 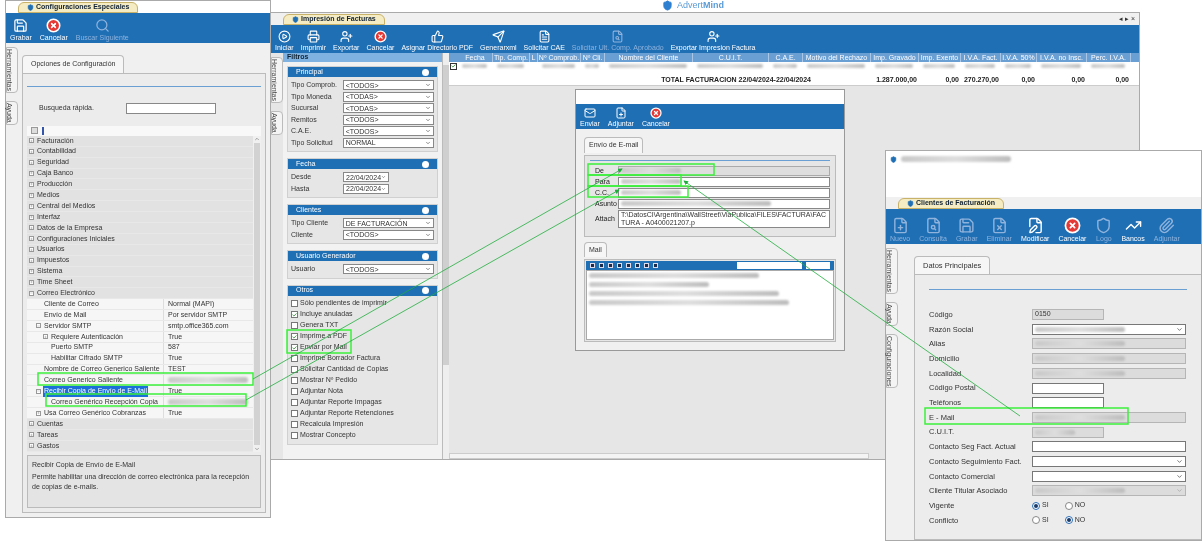 I want to click on search-icon, so click(x=102, y=25).